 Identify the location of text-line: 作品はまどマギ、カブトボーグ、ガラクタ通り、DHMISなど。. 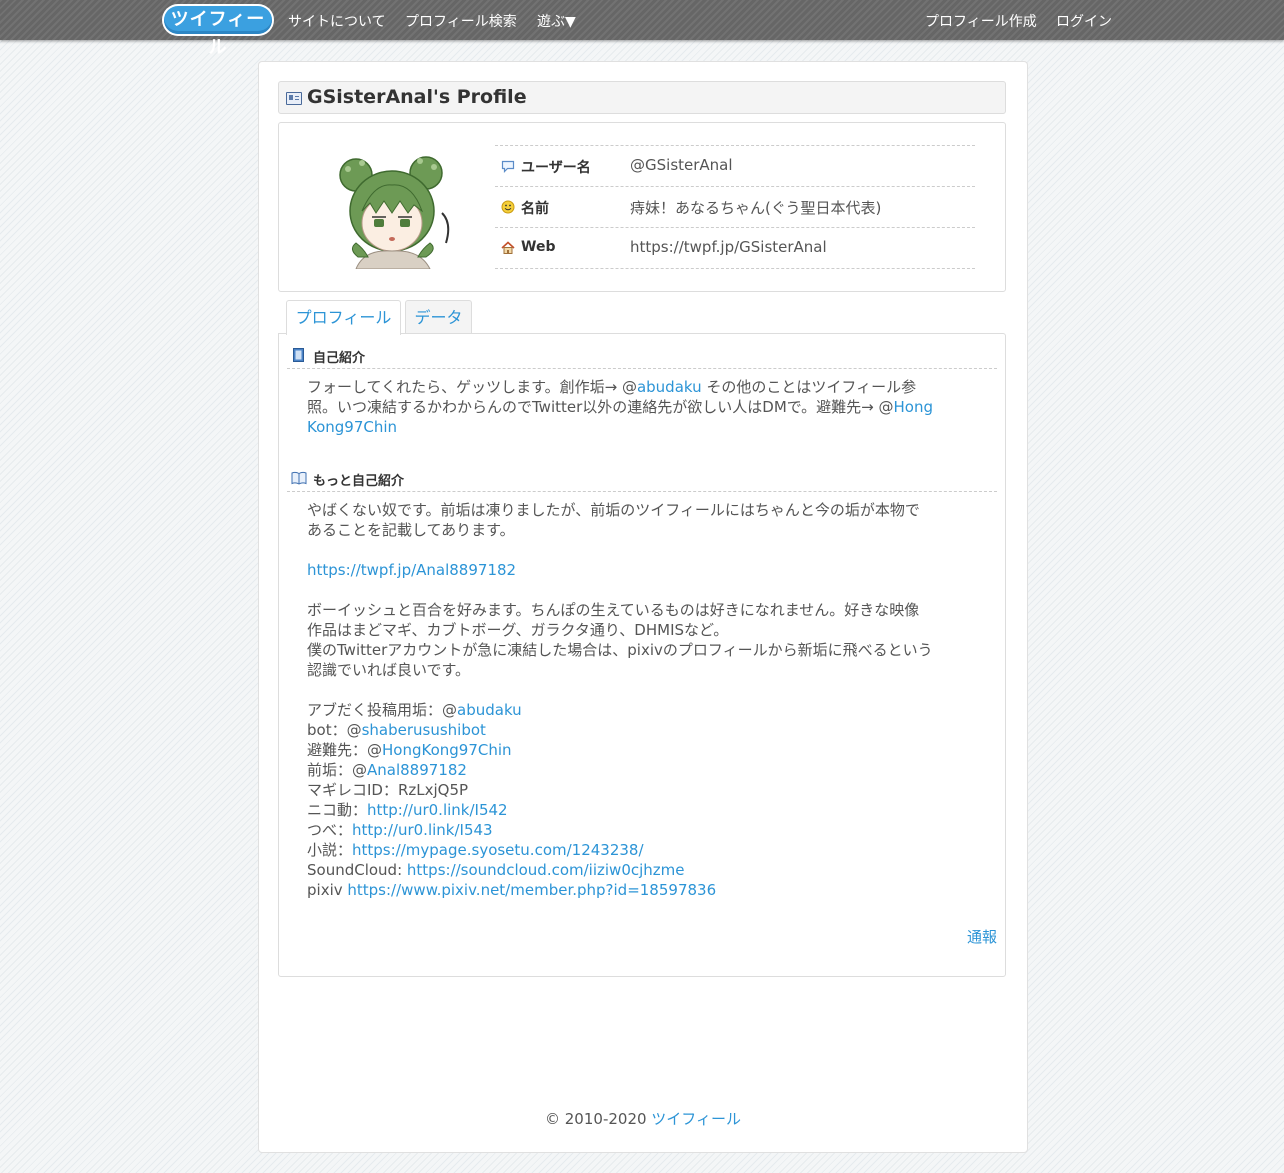
(643, 630).